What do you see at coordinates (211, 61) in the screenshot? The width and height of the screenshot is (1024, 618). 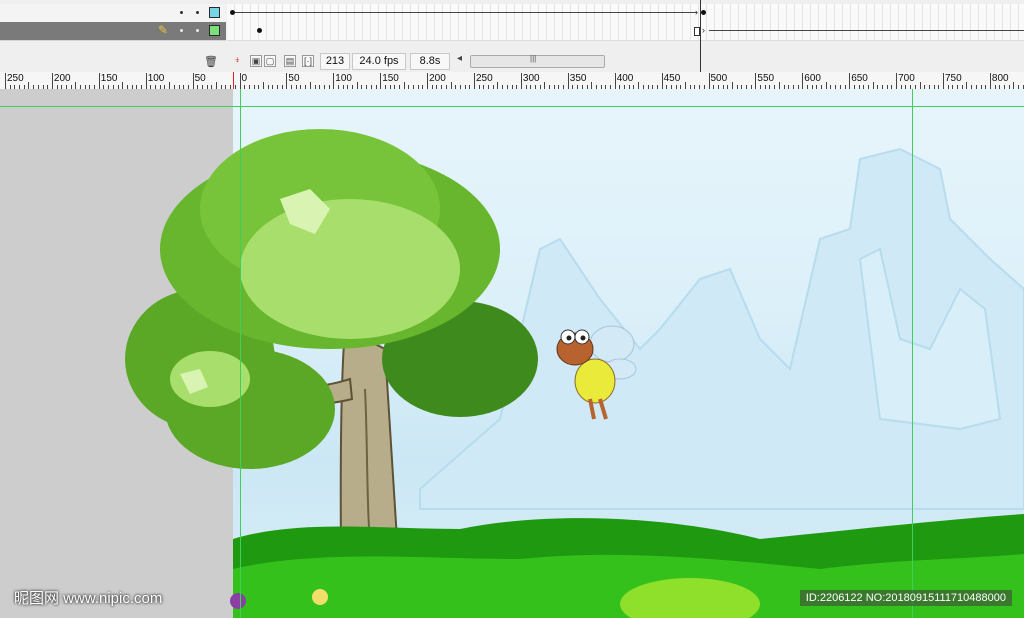 I see `trash-icon: 🗑` at bounding box center [211, 61].